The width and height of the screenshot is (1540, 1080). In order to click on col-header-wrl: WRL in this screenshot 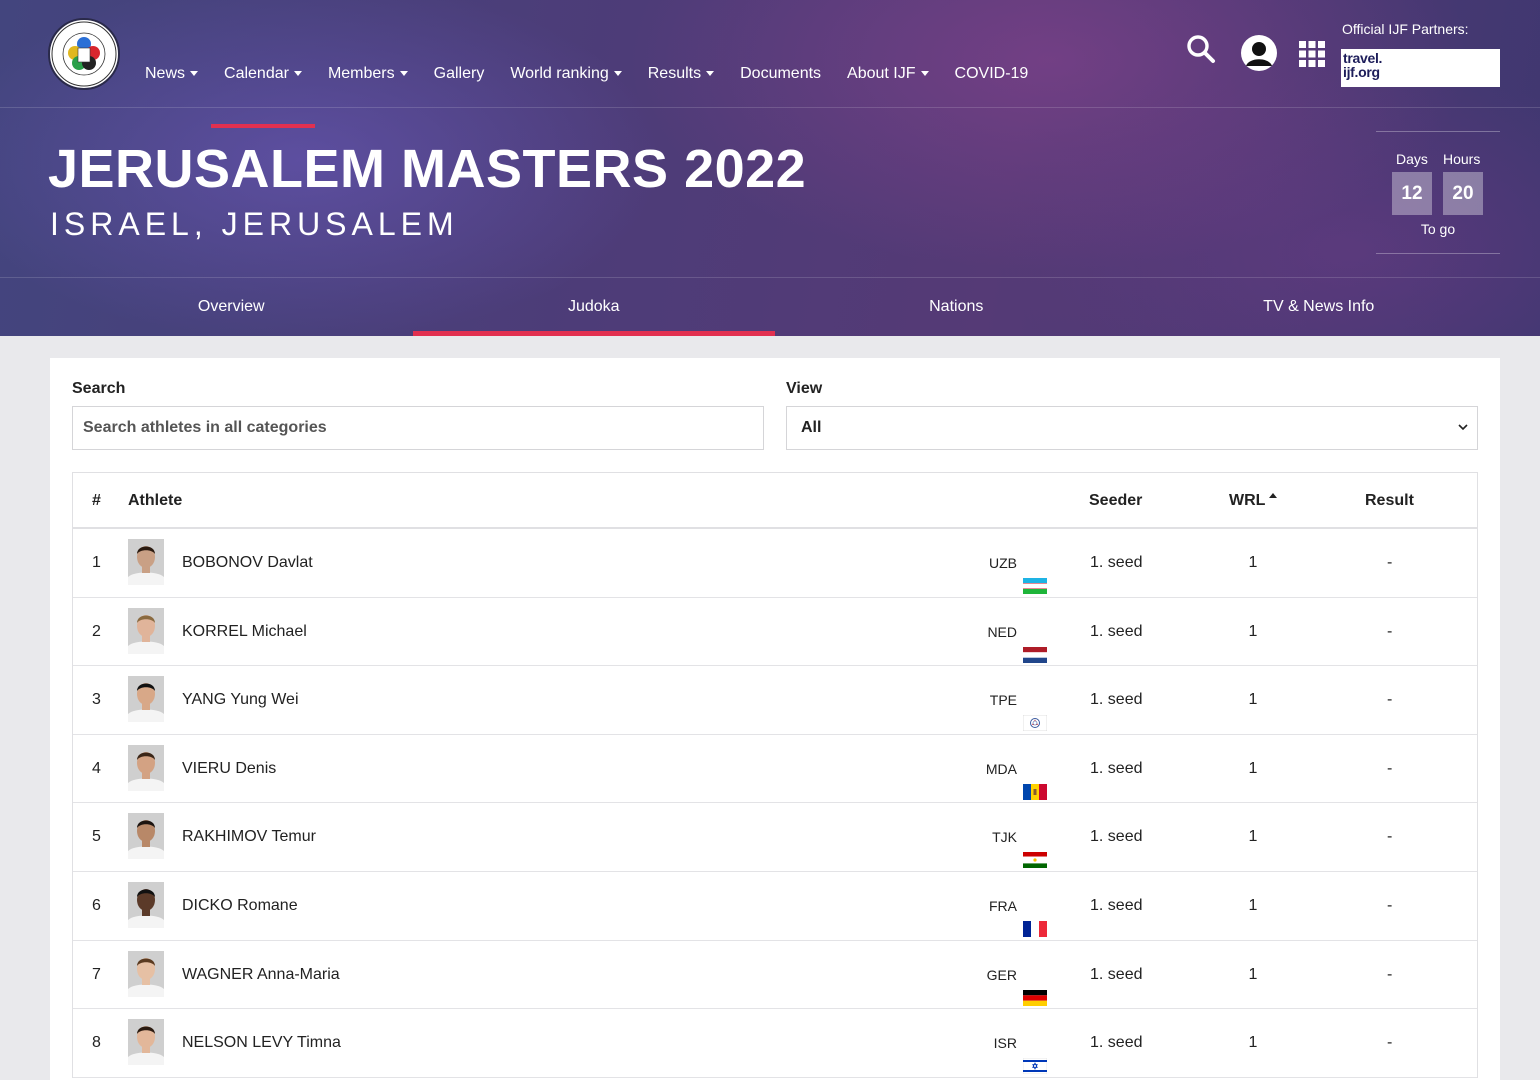, I will do `click(1253, 501)`.